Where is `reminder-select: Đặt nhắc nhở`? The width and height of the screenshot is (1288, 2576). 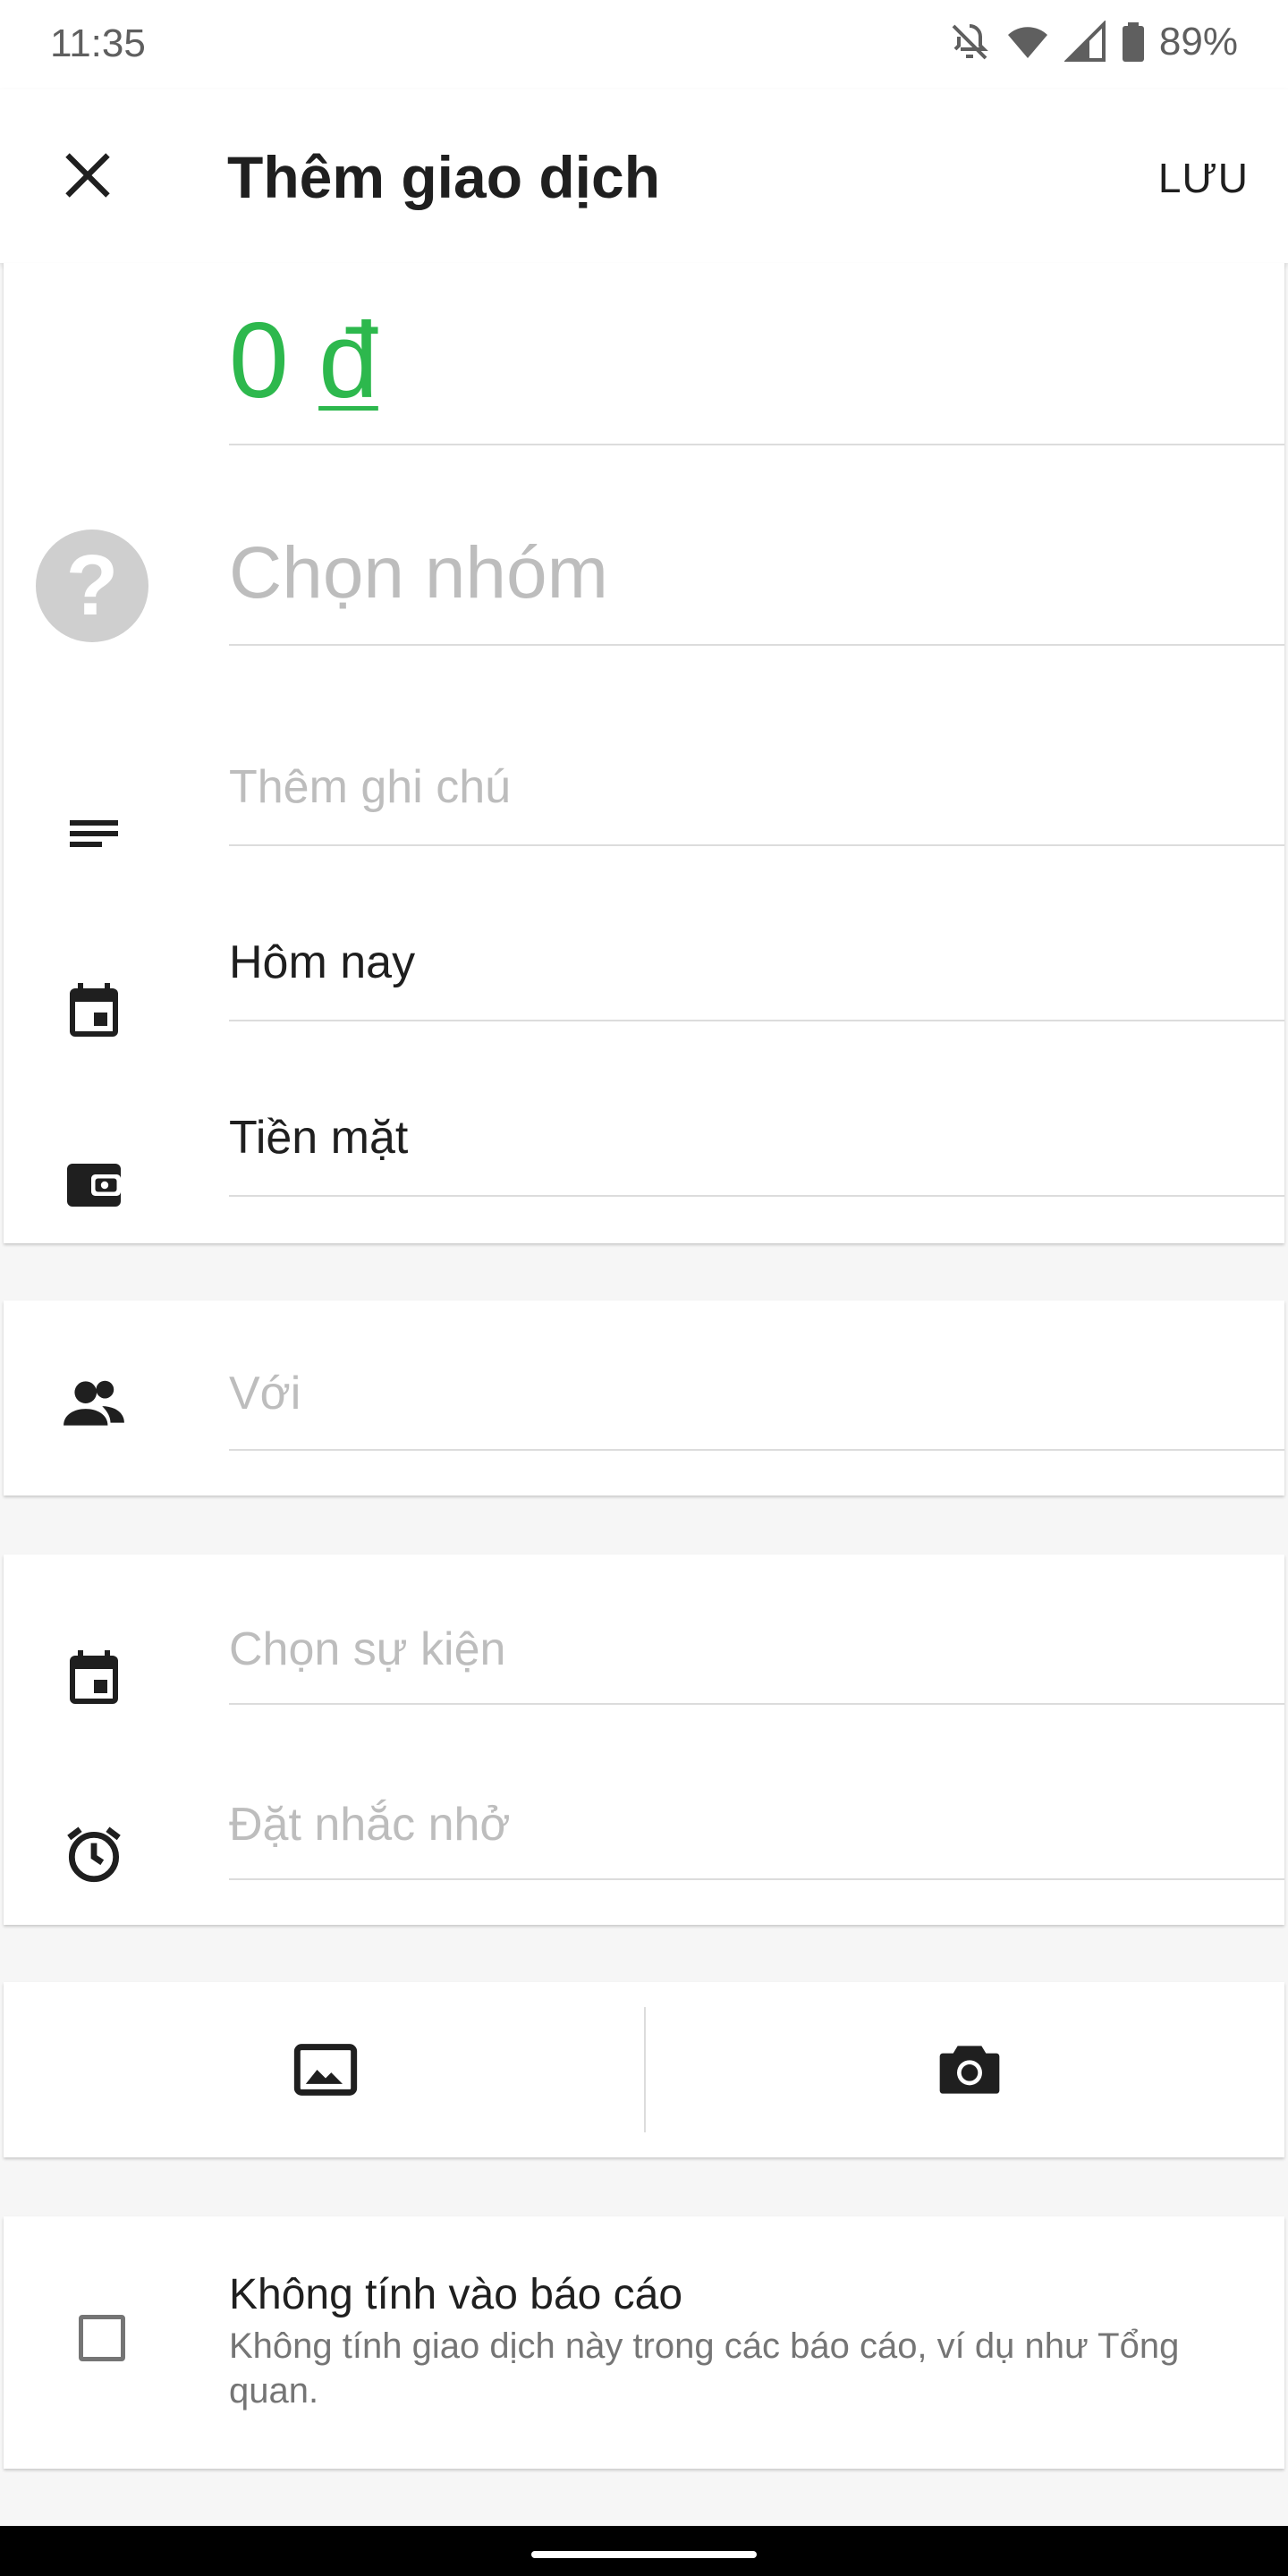
reminder-select: Đặt nhắc nhở is located at coordinates (370, 1825).